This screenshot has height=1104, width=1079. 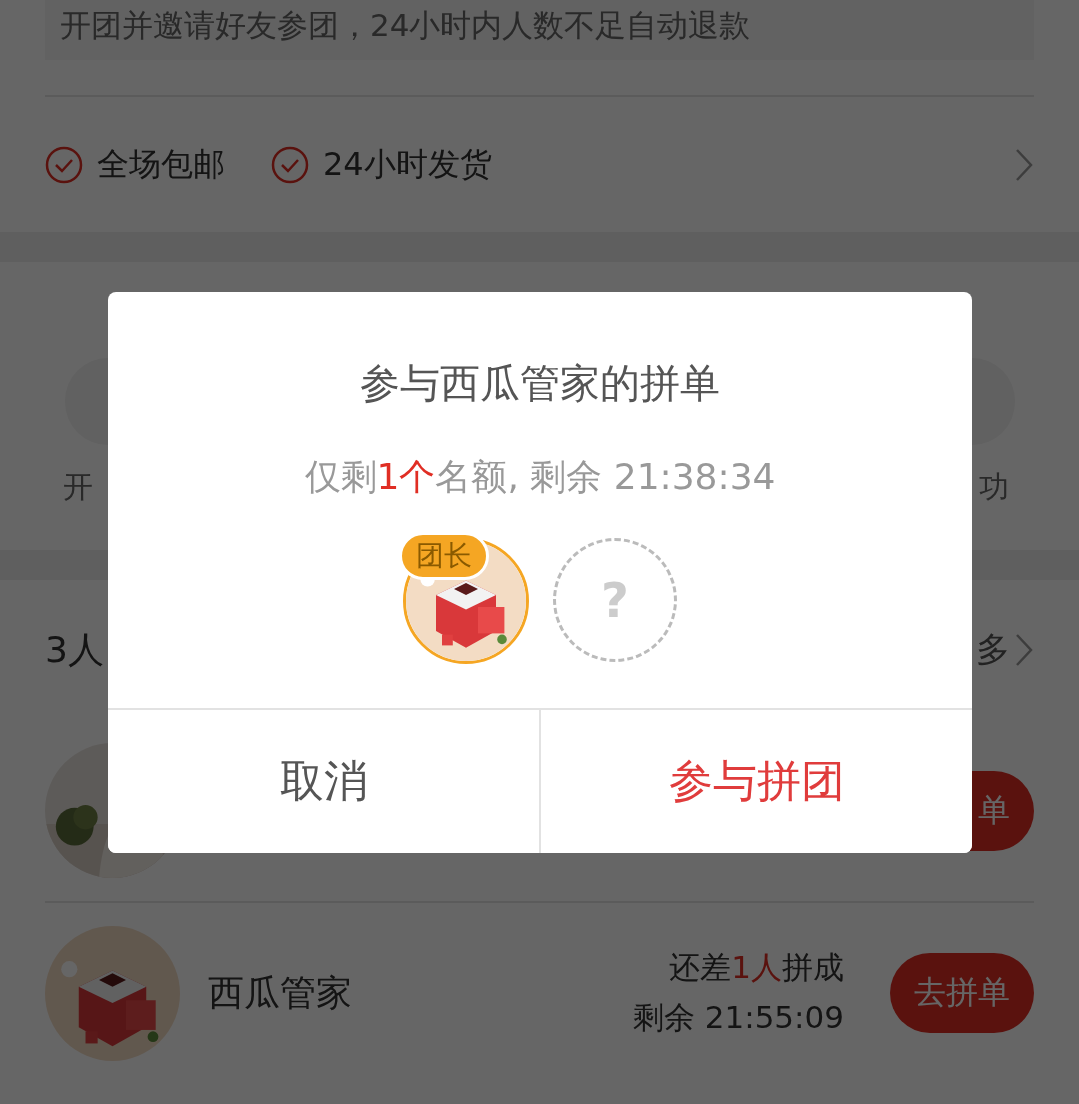 I want to click on step-label: 开, so click(x=78, y=487).